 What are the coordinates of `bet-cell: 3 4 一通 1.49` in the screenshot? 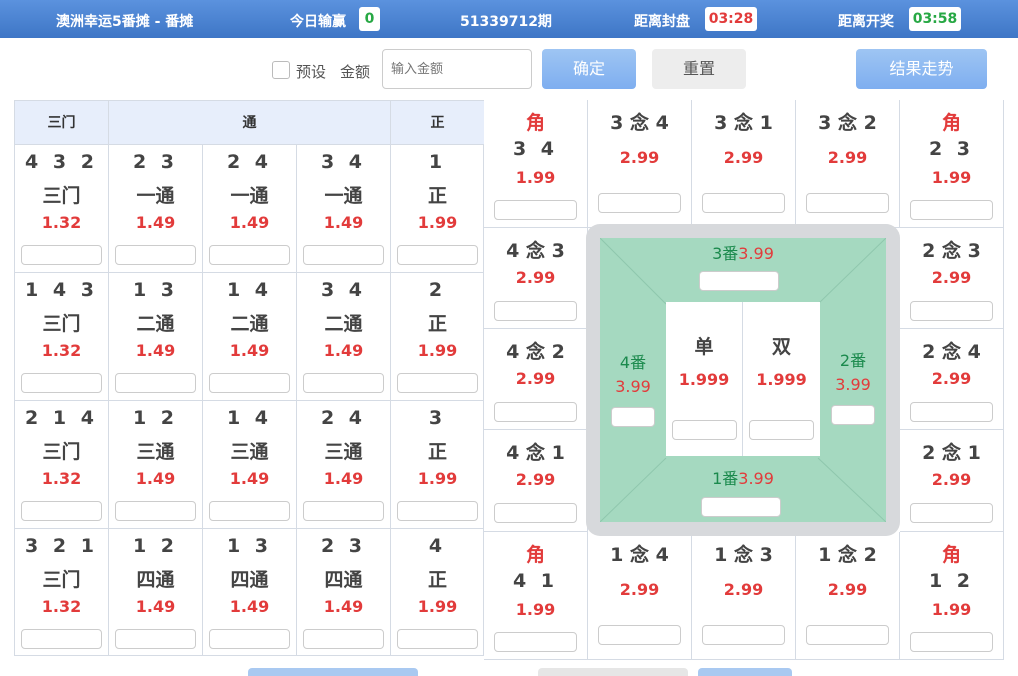 It's located at (344, 209).